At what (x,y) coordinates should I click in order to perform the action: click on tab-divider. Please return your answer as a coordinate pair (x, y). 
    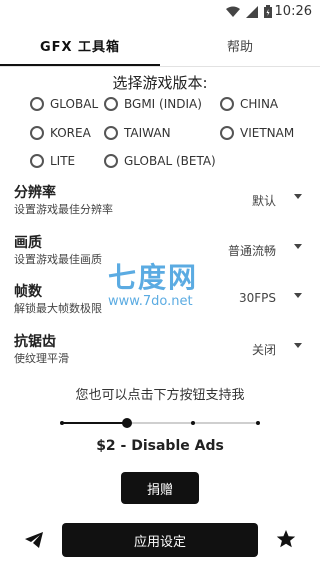
    Looking at the image, I should click on (160, 66).